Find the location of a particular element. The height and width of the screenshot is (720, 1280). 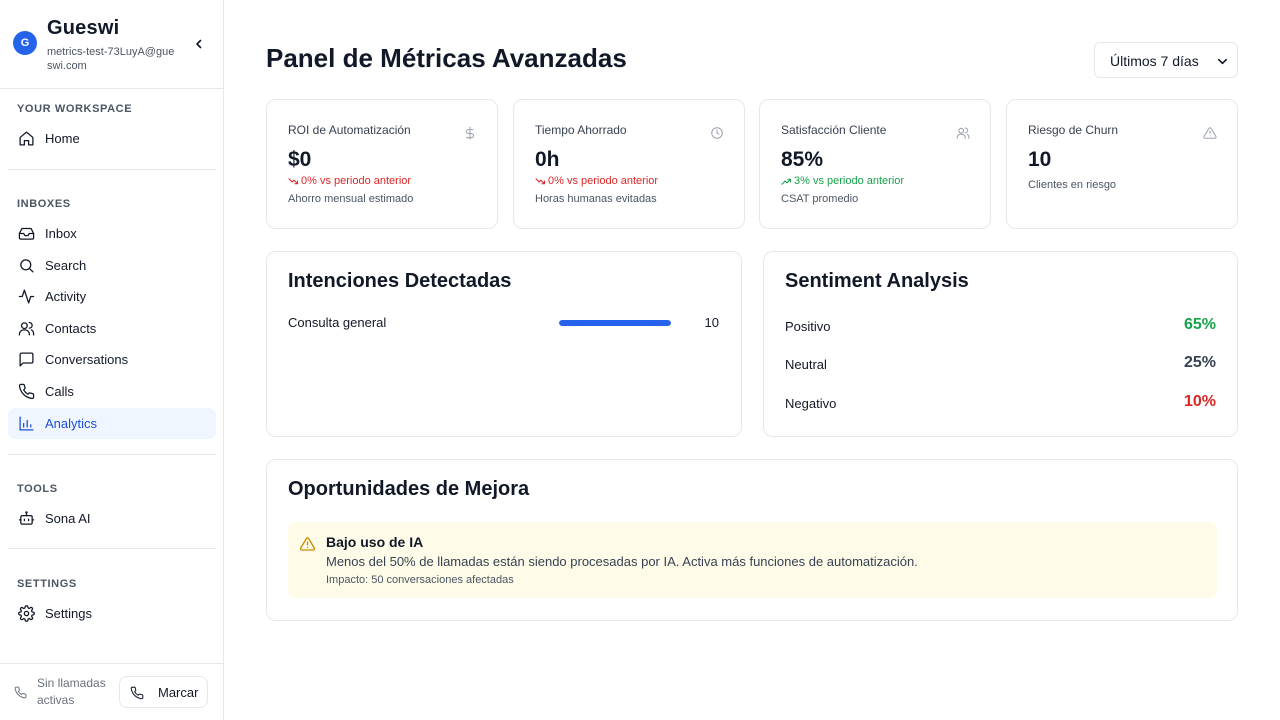

sidebar-item-home: Home is located at coordinates (112, 138).